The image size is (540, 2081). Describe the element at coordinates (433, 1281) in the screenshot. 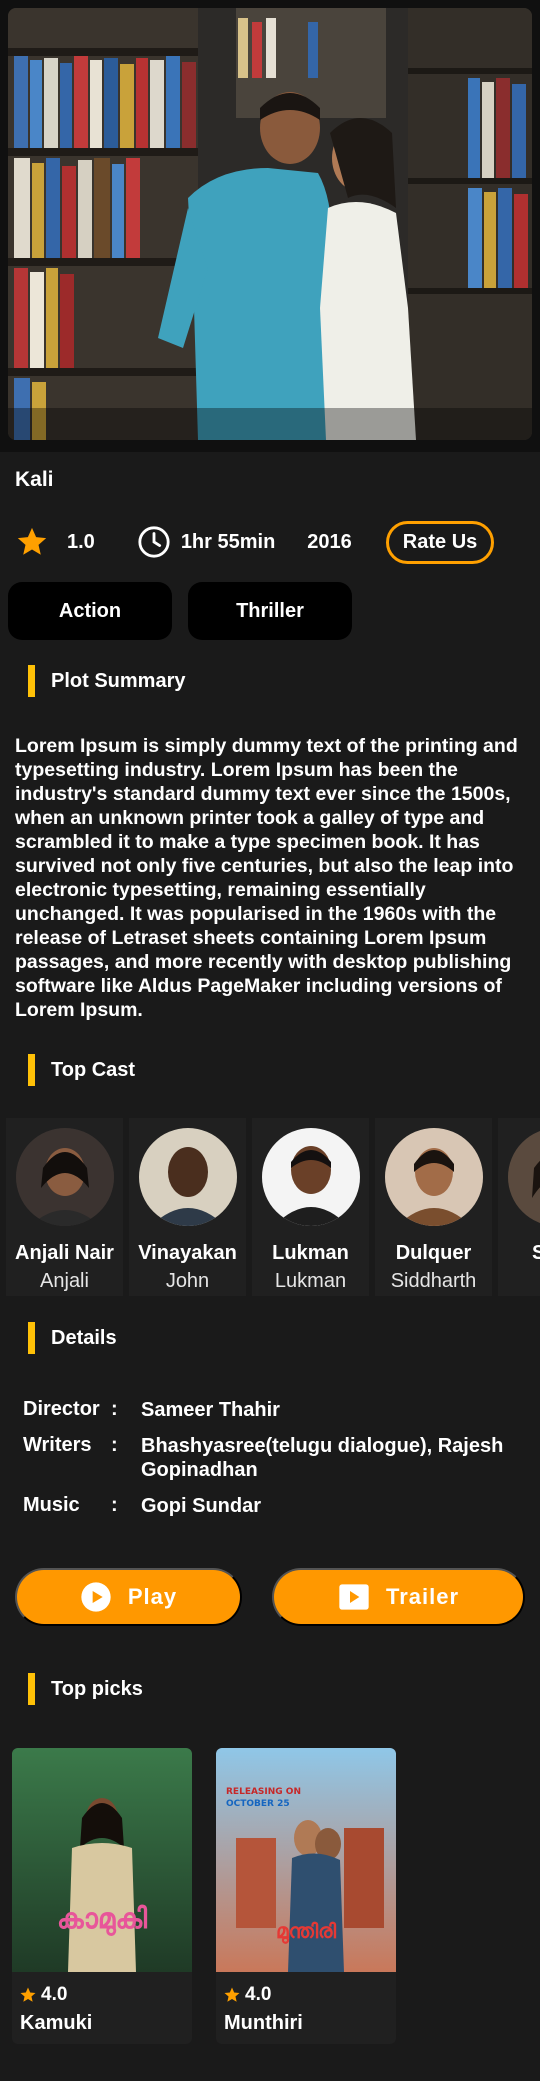

I see `cast-role: Siddharth` at that location.